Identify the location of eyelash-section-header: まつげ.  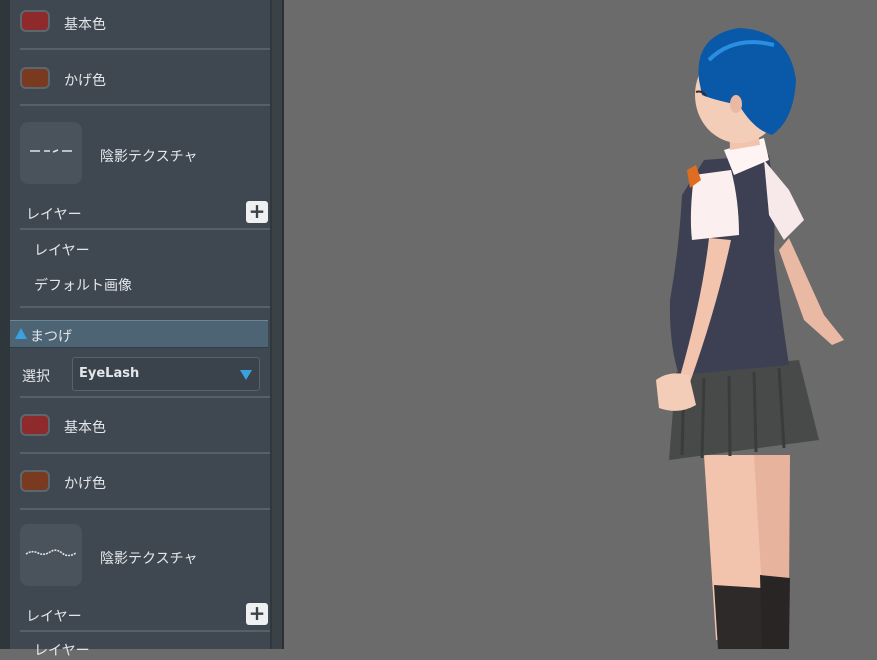
(139, 334).